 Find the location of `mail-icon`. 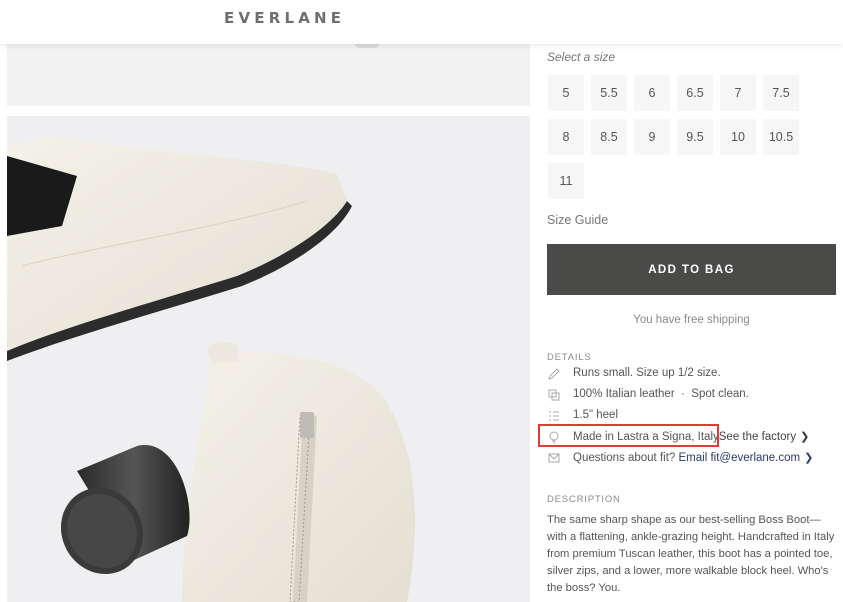

mail-icon is located at coordinates (554, 458).